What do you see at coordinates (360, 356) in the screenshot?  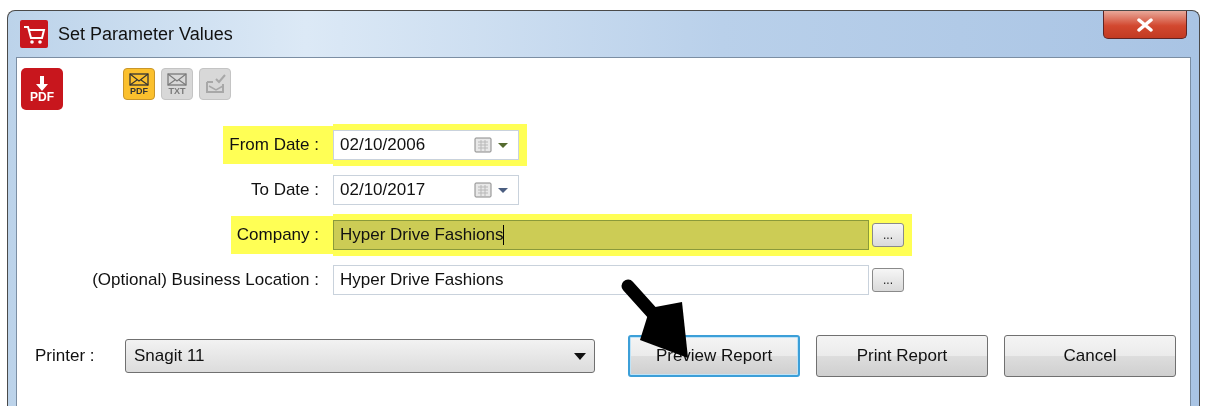 I see `printer-dropdown: Snagit 11` at bounding box center [360, 356].